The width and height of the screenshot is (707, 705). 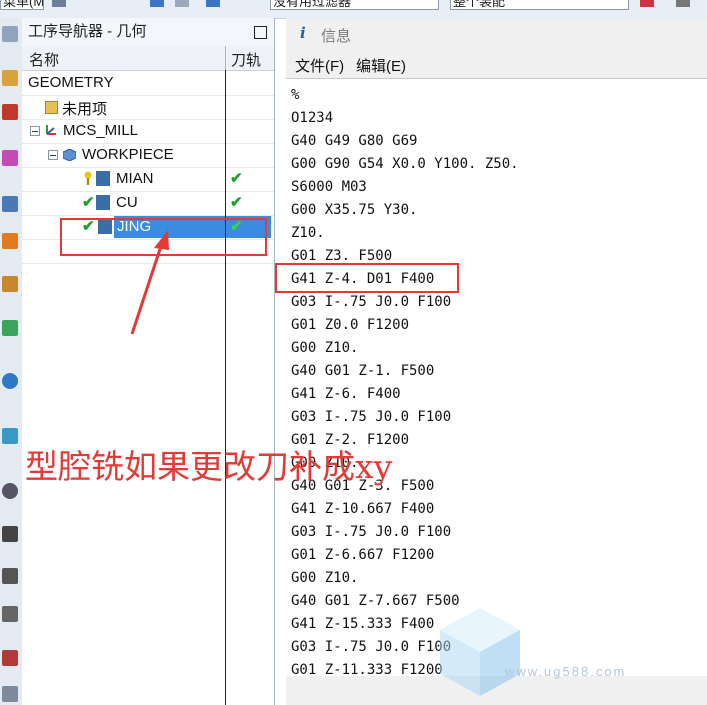 What do you see at coordinates (148, 32) in the screenshot?
I see `navigator-title-bar: 工序导航器 - 几何` at bounding box center [148, 32].